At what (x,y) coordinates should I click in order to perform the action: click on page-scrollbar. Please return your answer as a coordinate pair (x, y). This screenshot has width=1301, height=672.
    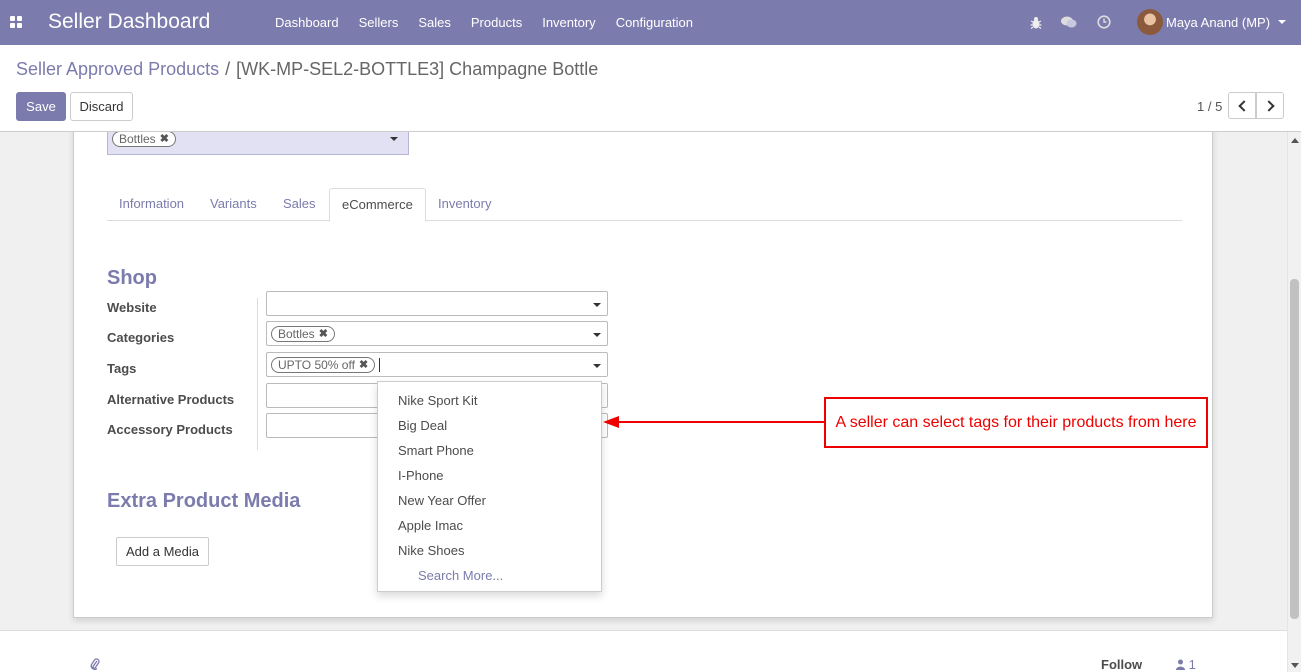
    Looking at the image, I should click on (1294, 402).